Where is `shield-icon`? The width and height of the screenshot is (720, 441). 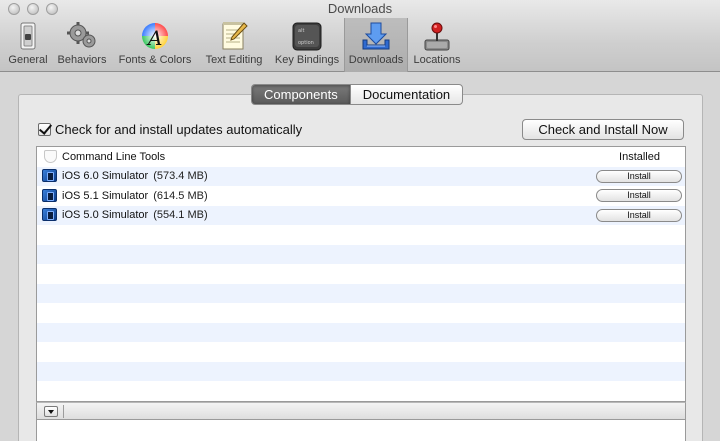
shield-icon is located at coordinates (50, 156).